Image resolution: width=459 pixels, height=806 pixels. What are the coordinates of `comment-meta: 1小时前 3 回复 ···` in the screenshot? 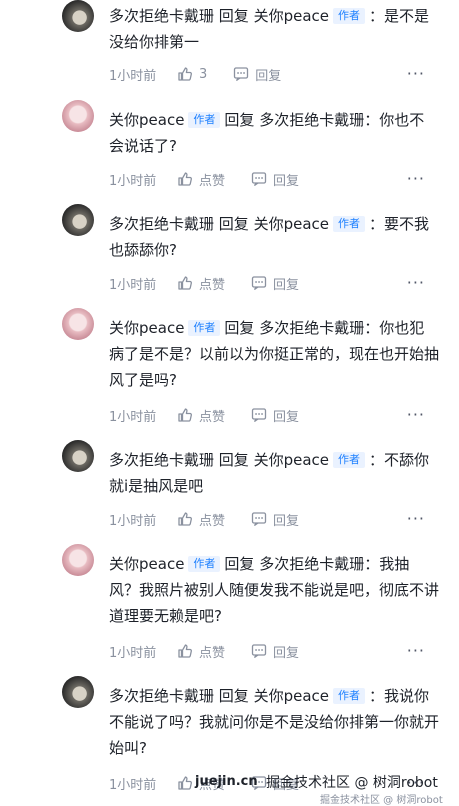 It's located at (274, 74).